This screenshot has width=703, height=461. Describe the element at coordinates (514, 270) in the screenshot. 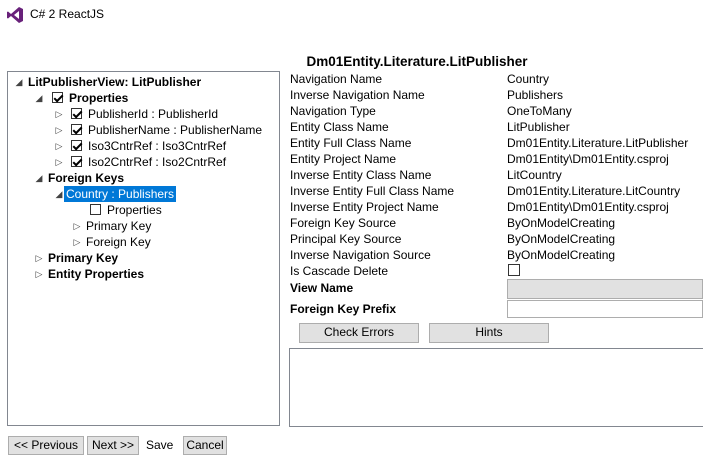

I see `cascade-delete-checkbox` at that location.